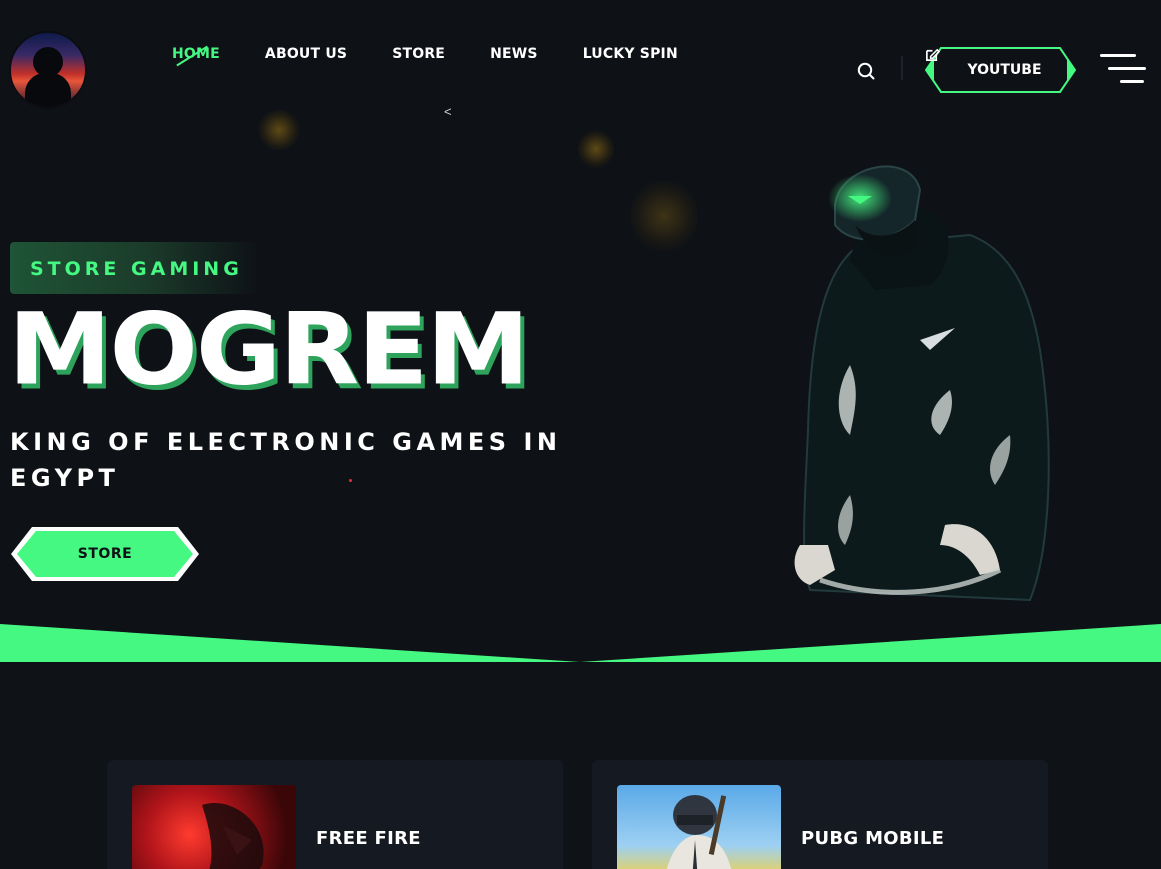  Describe the element at coordinates (866, 71) in the screenshot. I see `search-icon` at that location.